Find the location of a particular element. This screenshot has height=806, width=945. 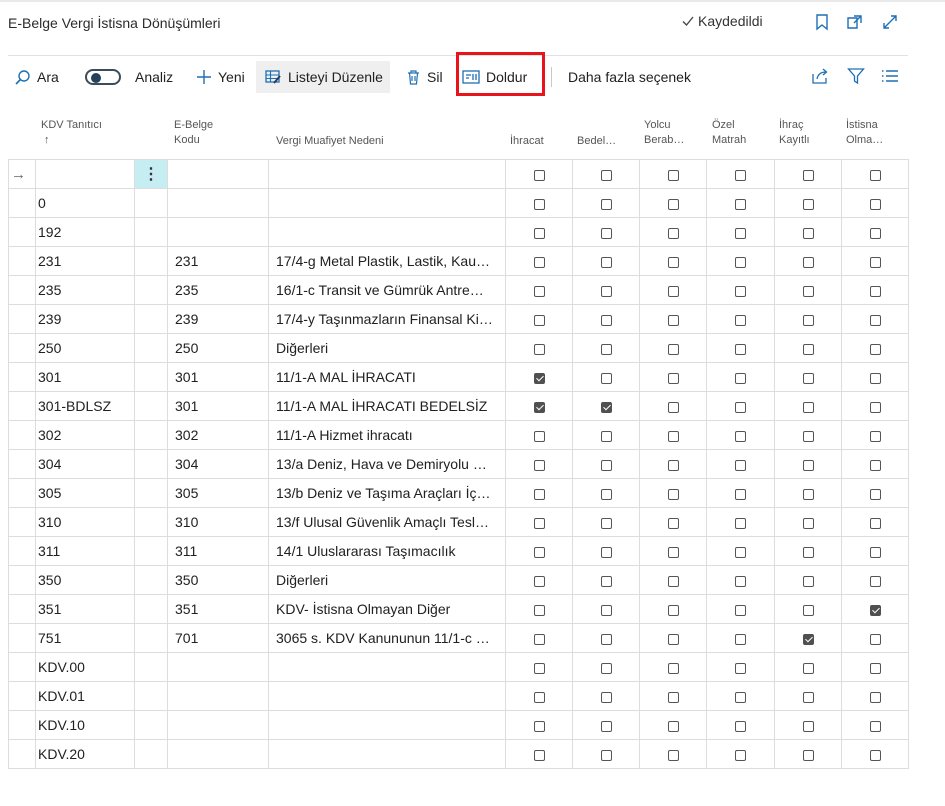

kdv-id-cell: 0 is located at coordinates (85, 203).